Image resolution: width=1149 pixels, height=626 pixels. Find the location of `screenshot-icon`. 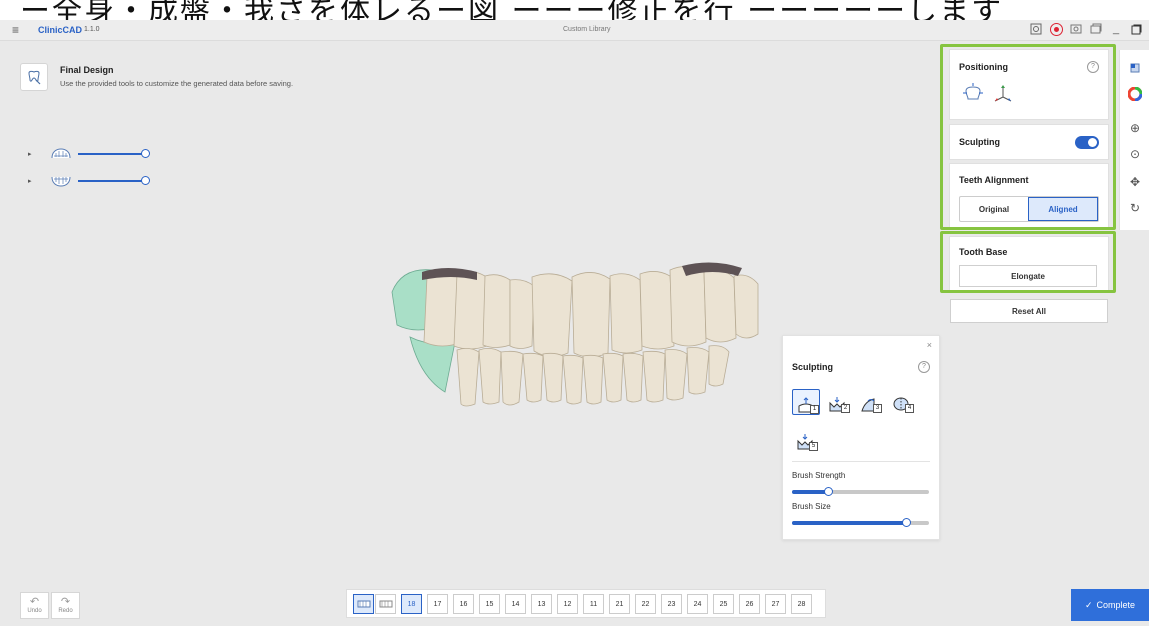

screenshot-icon is located at coordinates (1036, 29).